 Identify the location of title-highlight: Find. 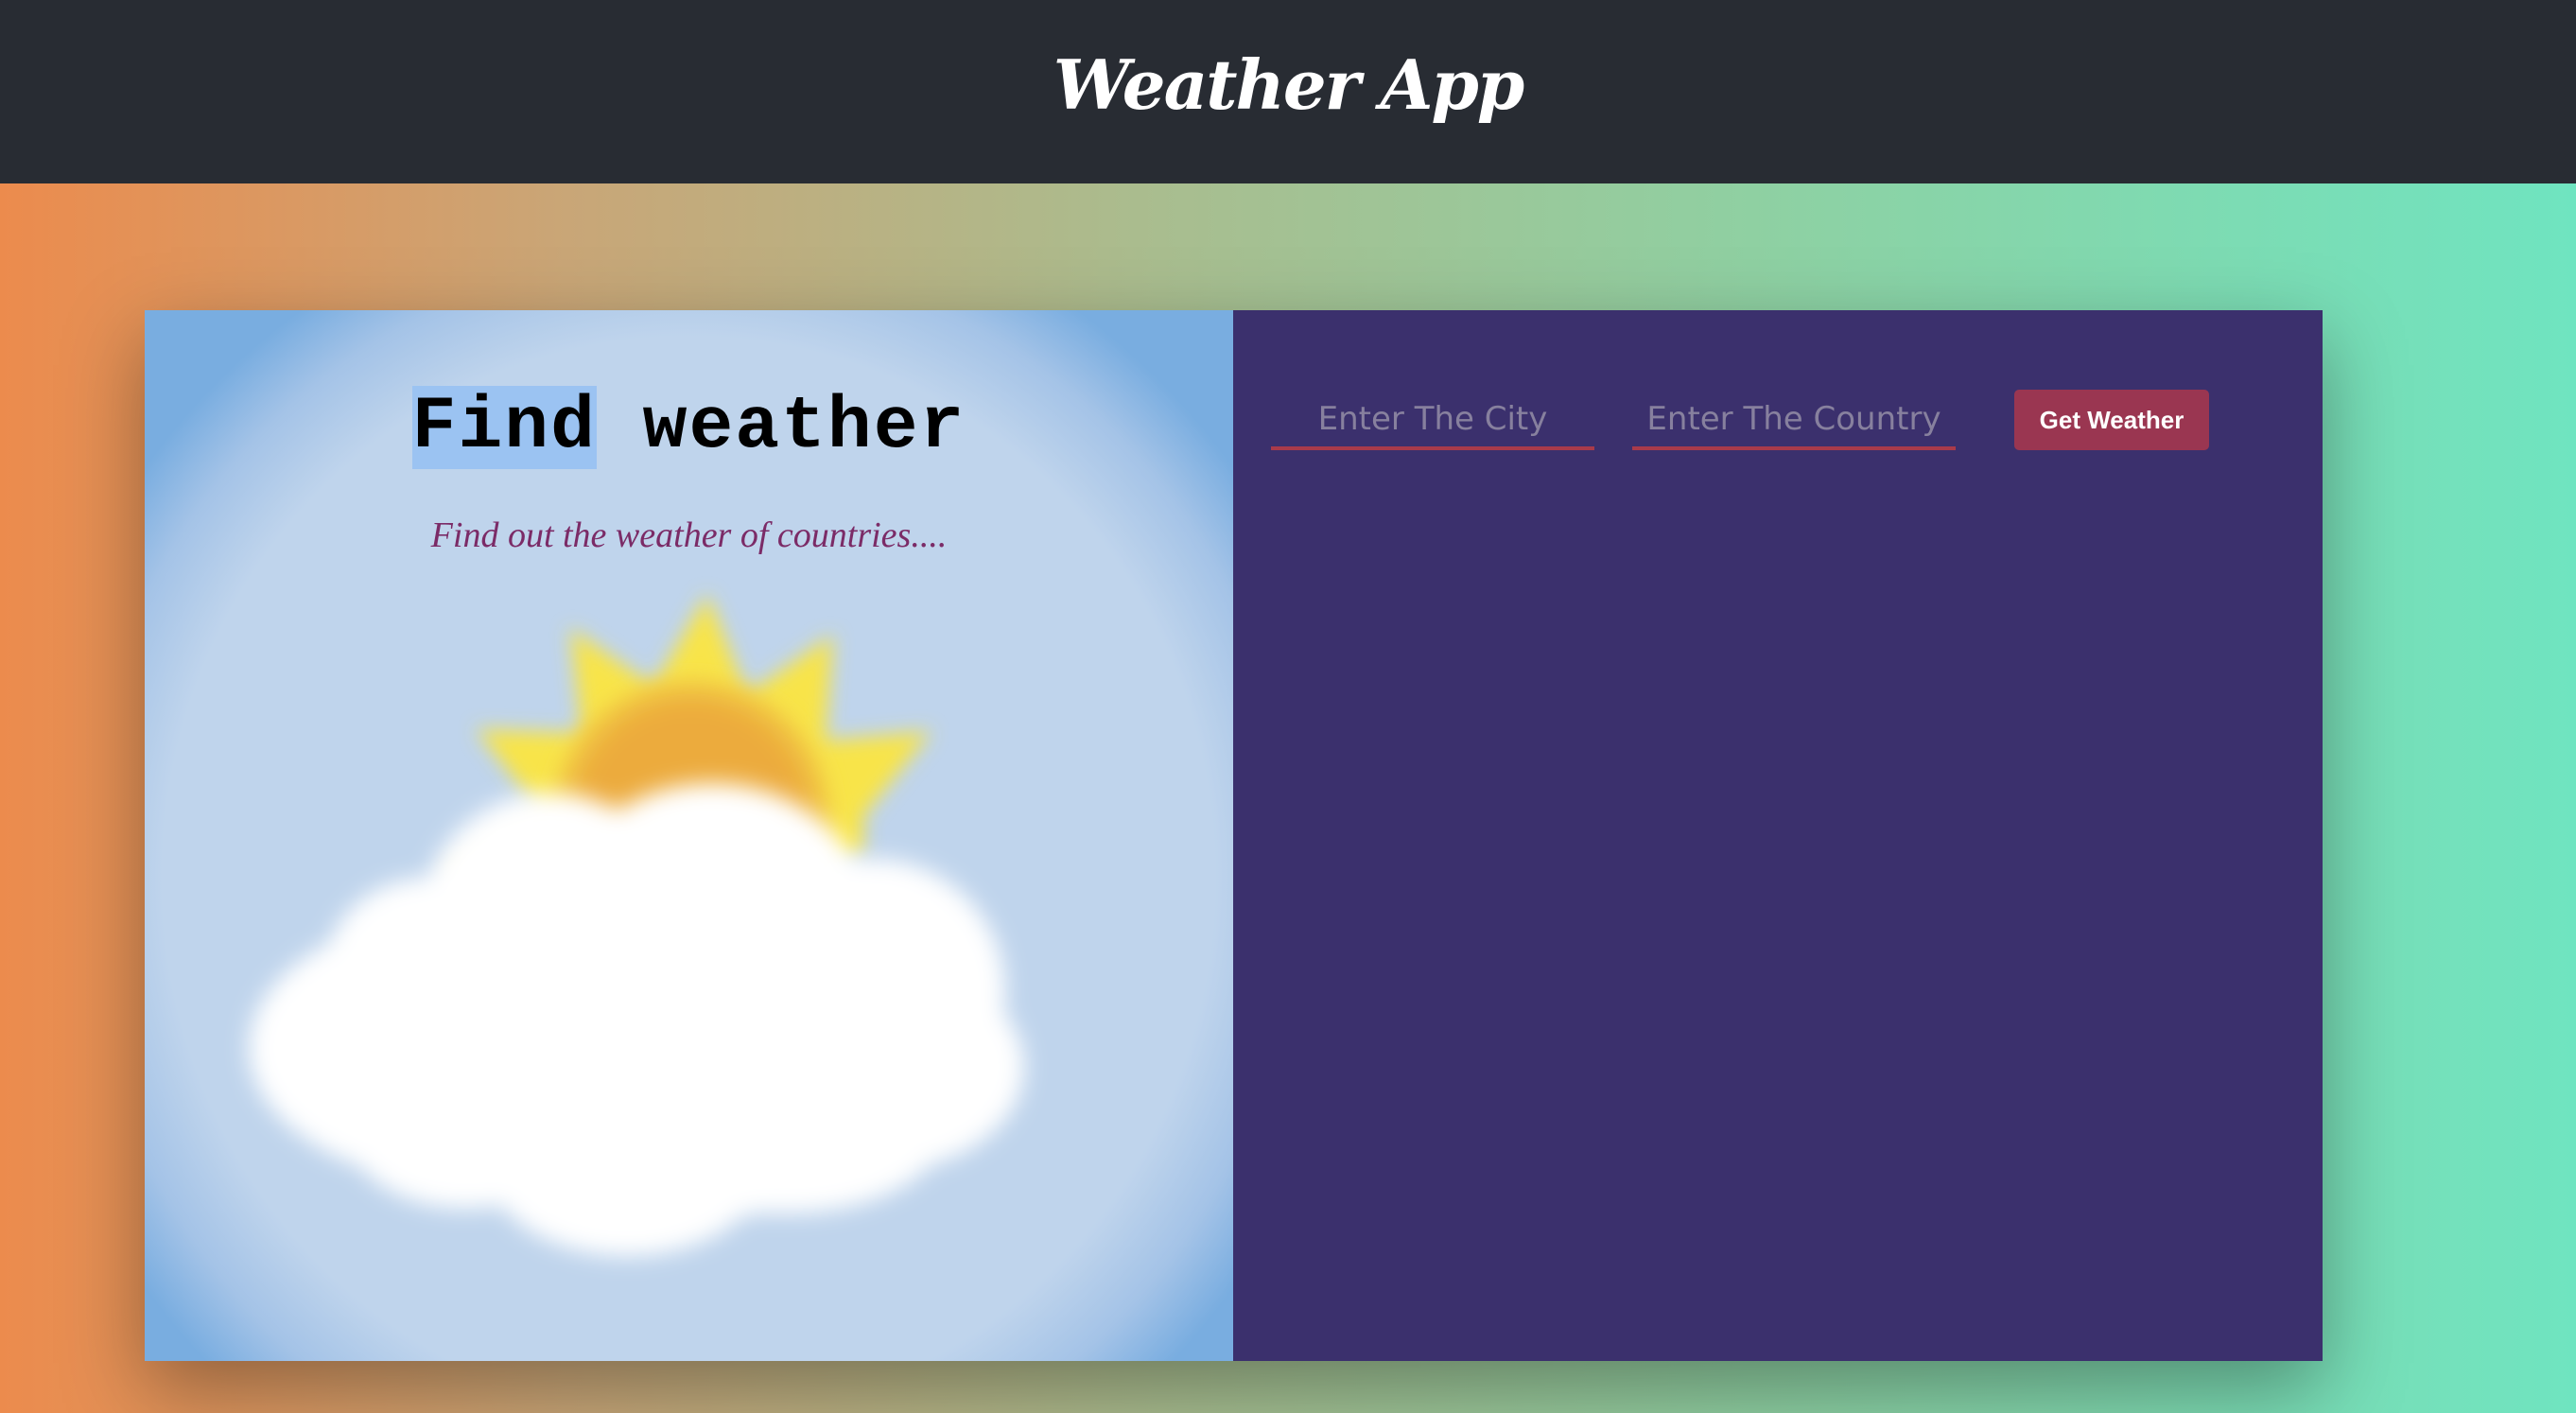
(504, 427).